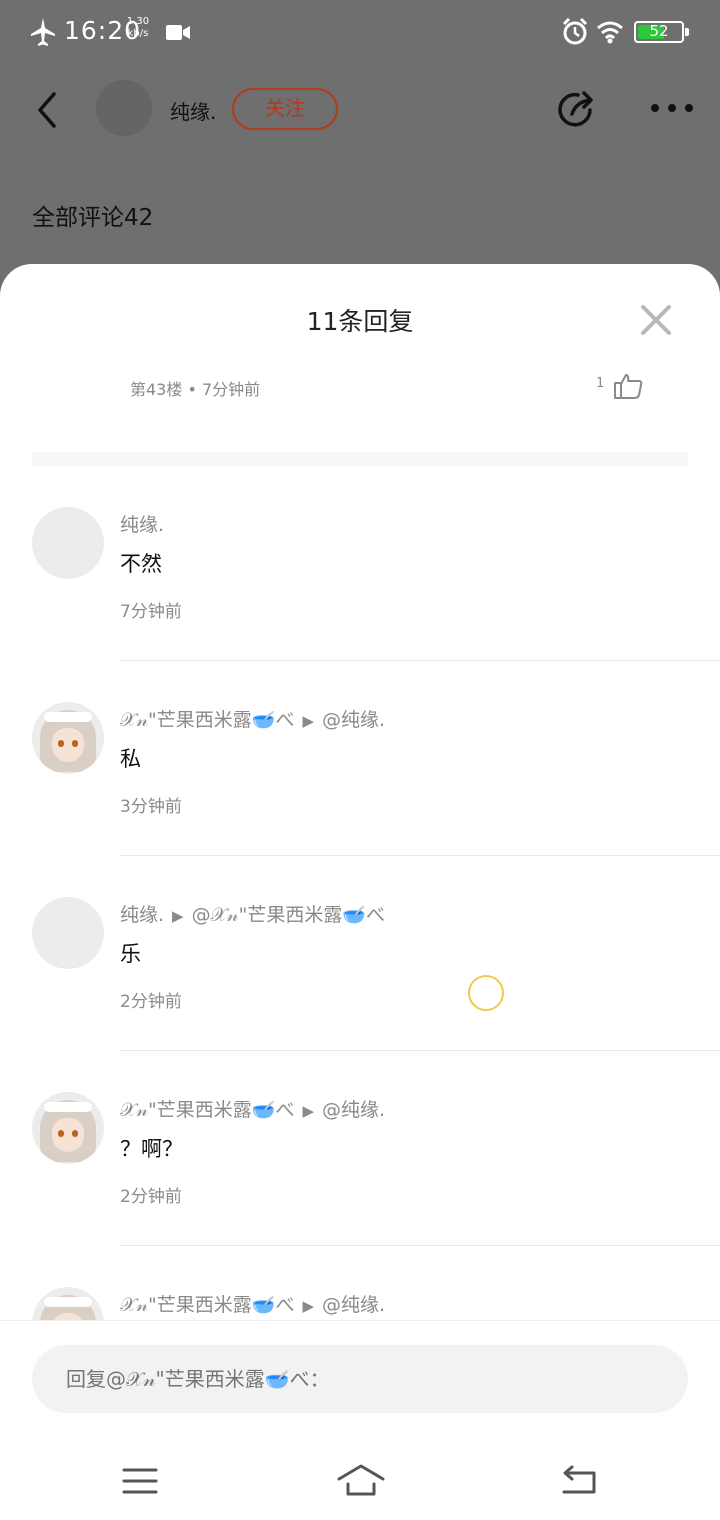  What do you see at coordinates (486, 993) in the screenshot?
I see `touch-indicator` at bounding box center [486, 993].